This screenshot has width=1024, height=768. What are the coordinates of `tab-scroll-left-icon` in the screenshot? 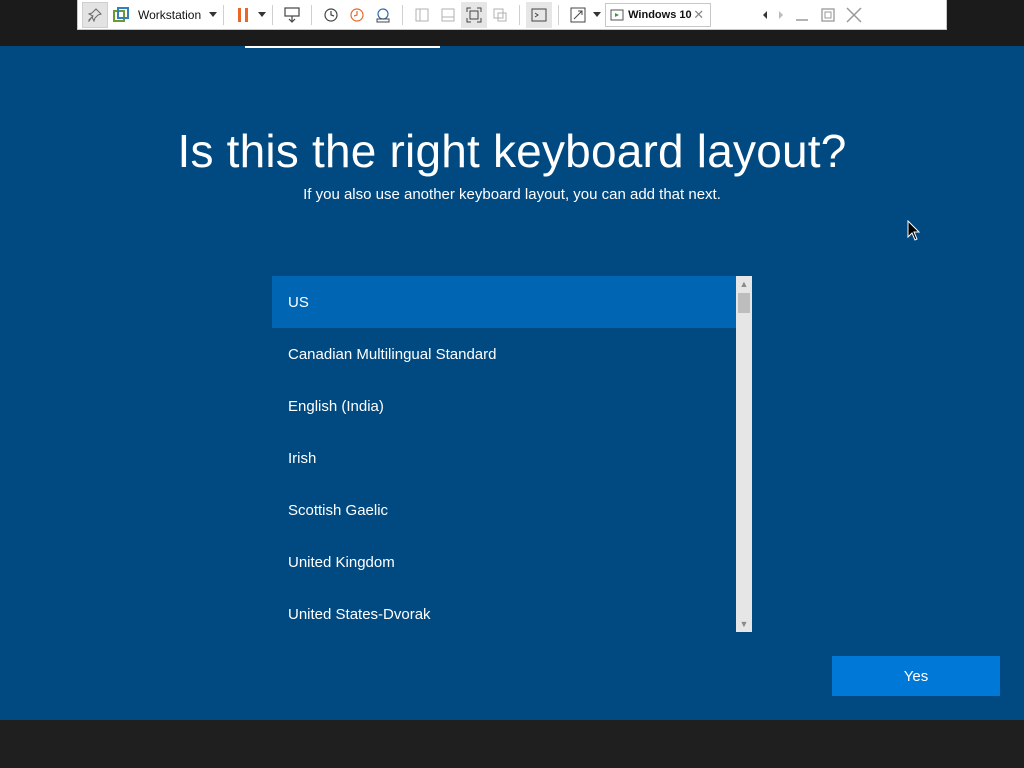 It's located at (765, 15).